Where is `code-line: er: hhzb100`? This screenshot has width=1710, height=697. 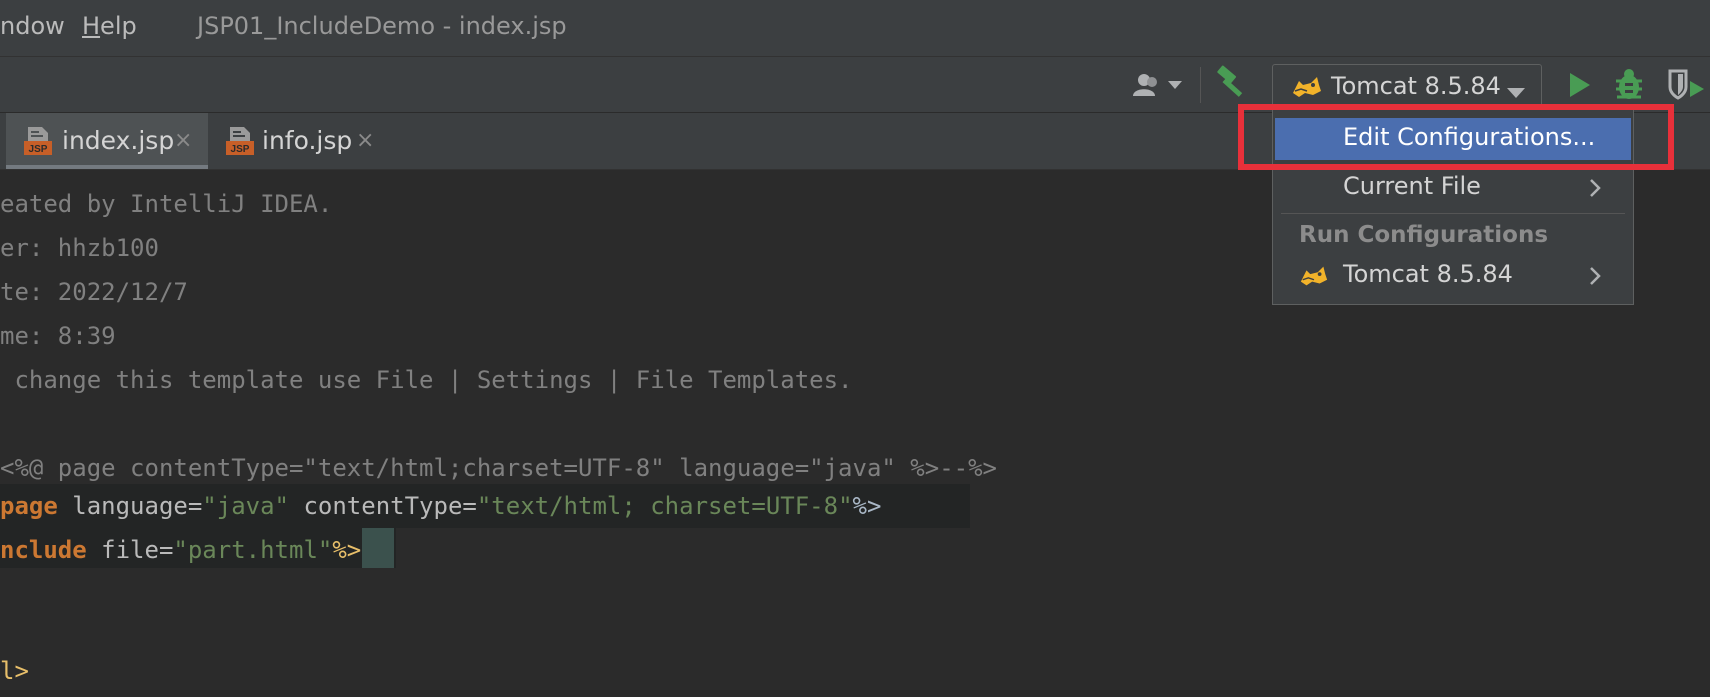 code-line: er: hhzb100 is located at coordinates (79, 248).